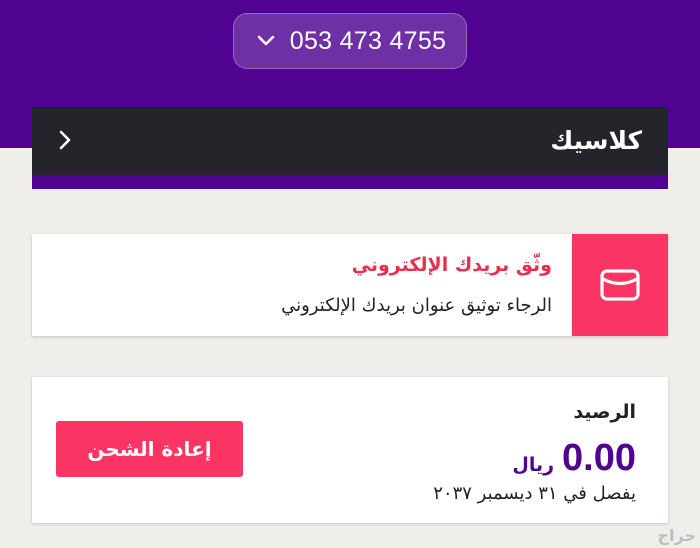  Describe the element at coordinates (368, 40) in the screenshot. I see `phone-number: 053 473 4755` at that location.